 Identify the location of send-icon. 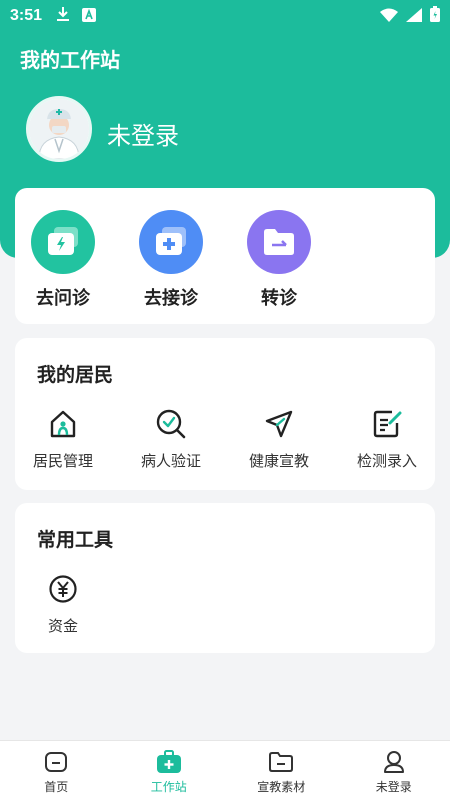
(279, 424).